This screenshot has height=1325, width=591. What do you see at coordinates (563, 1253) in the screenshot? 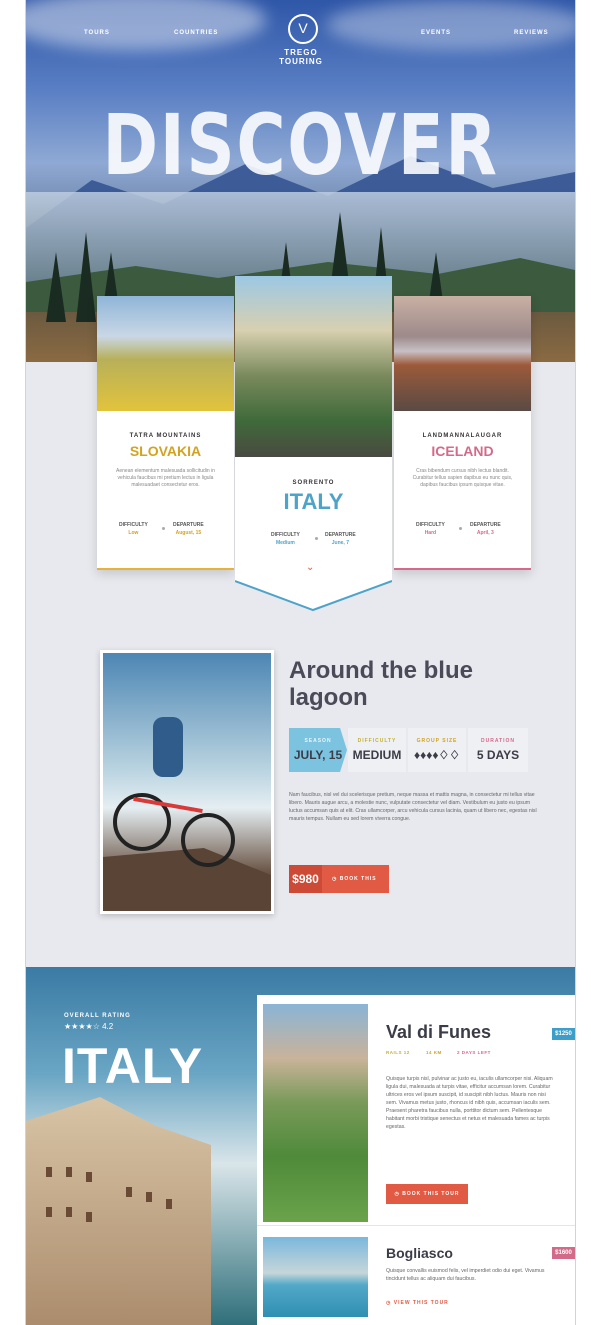
I see `price-badge: $1600` at bounding box center [563, 1253].